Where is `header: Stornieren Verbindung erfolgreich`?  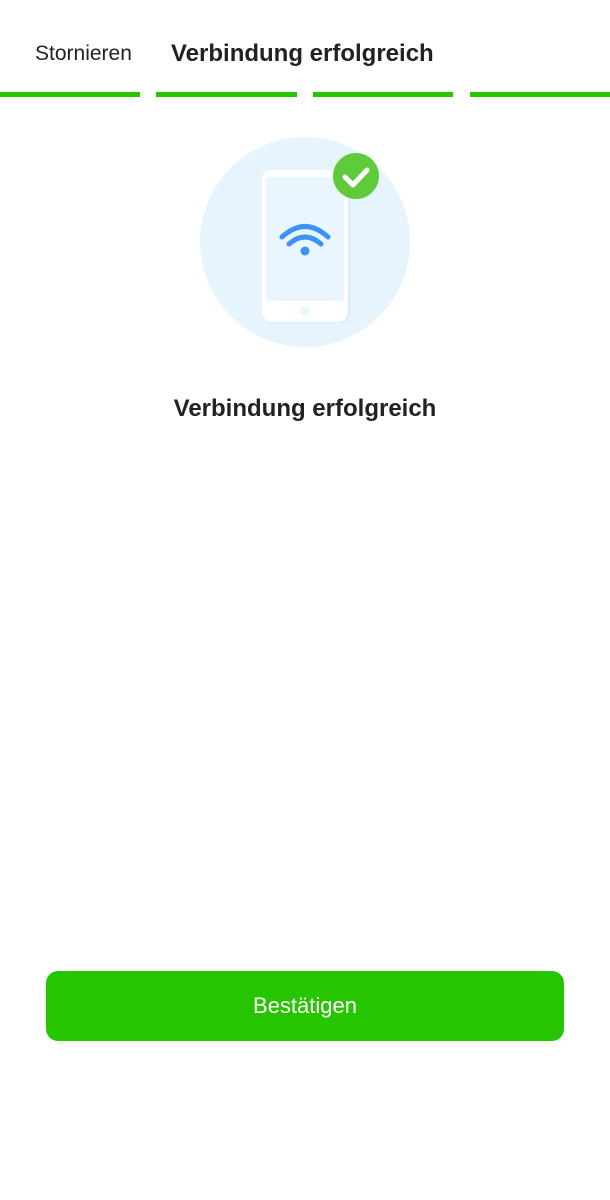 header: Stornieren Verbindung erfolgreich is located at coordinates (305, 46).